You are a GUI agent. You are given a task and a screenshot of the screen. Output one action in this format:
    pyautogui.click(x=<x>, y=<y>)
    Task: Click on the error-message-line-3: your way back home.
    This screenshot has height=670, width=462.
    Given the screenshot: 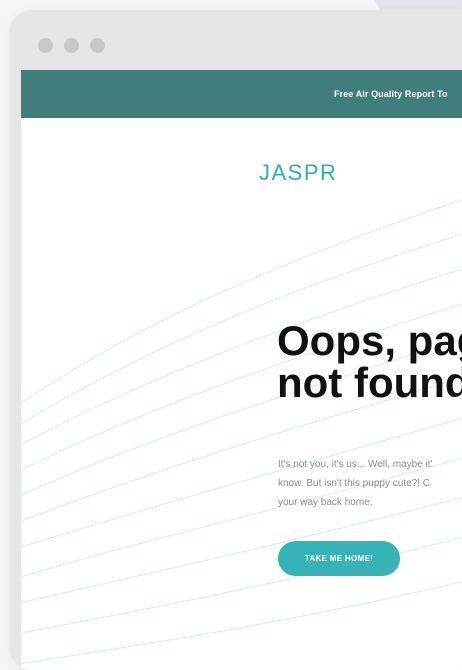 What is the action you would take?
    pyautogui.click(x=325, y=502)
    